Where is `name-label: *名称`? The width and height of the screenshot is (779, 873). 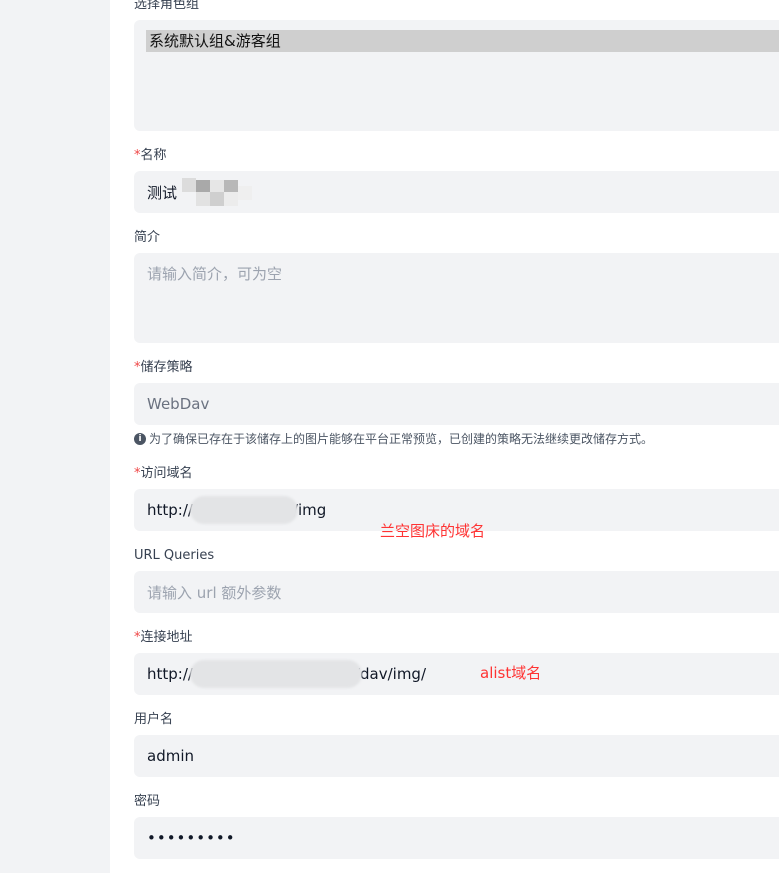
name-label: *名称 is located at coordinates (150, 155).